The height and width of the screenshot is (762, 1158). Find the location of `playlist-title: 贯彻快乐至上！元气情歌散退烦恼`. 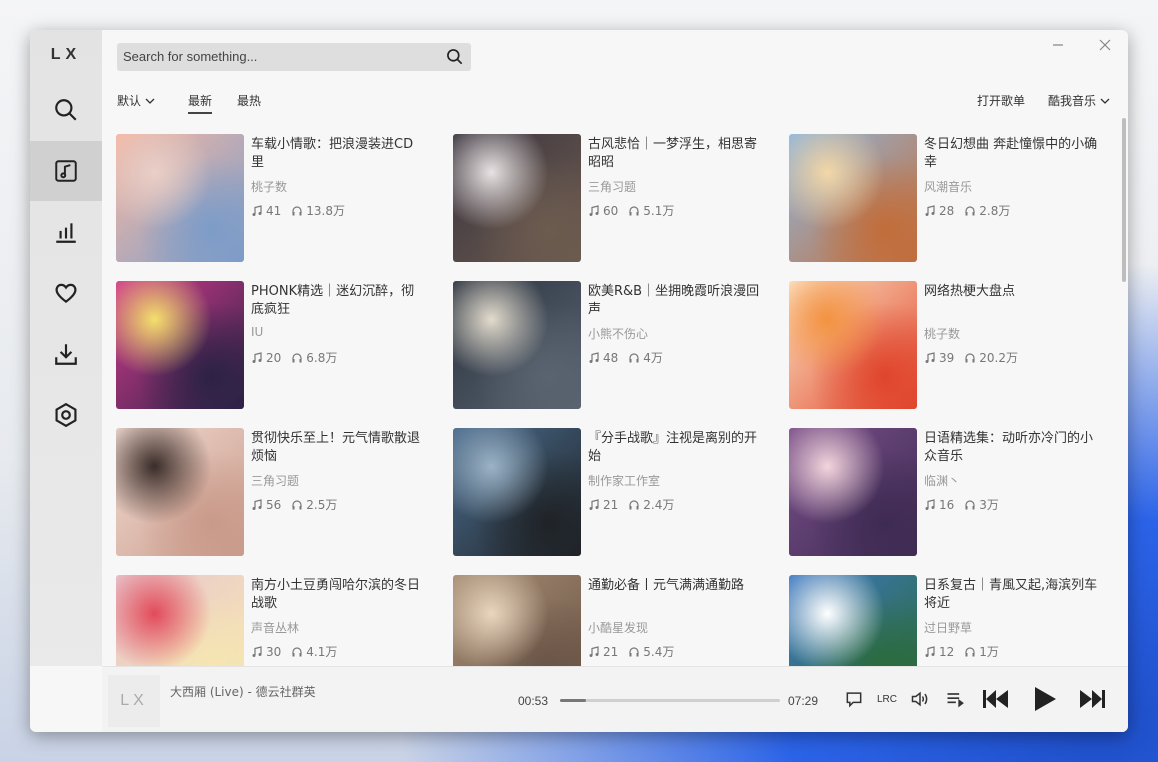

playlist-title: 贯彻快乐至上！元气情歌散退烦恼 is located at coordinates (338, 448).